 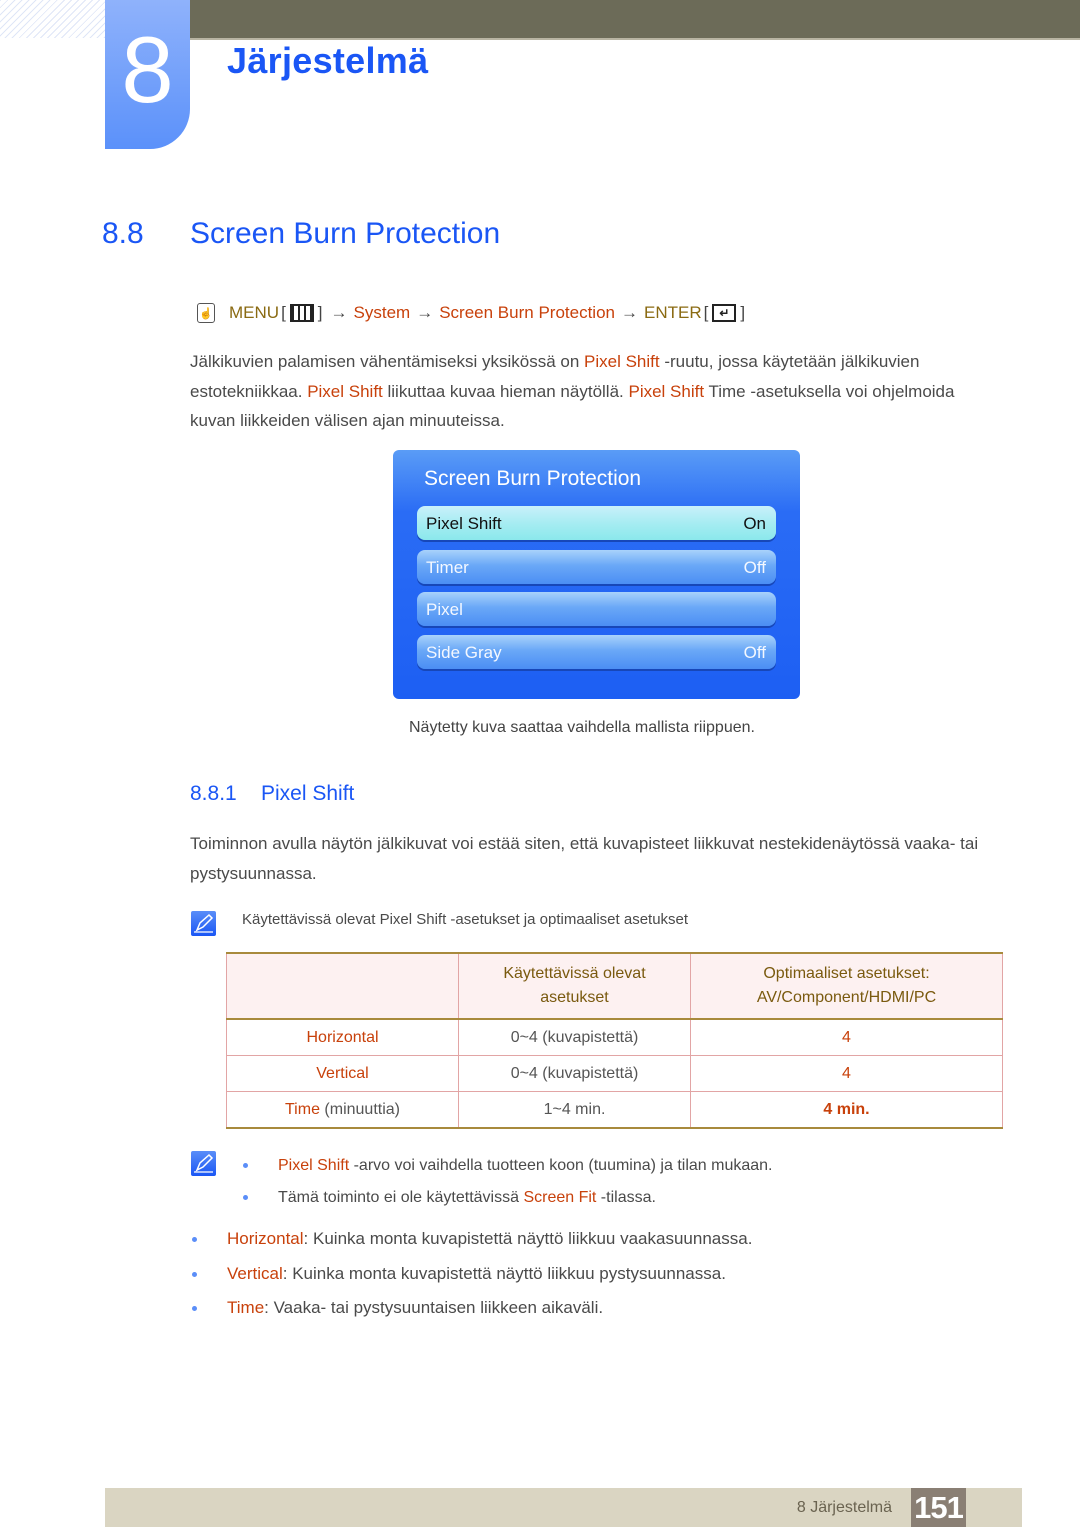 What do you see at coordinates (574, 986) in the screenshot?
I see `table-header-available: Käytettävissä olevat asetukset` at bounding box center [574, 986].